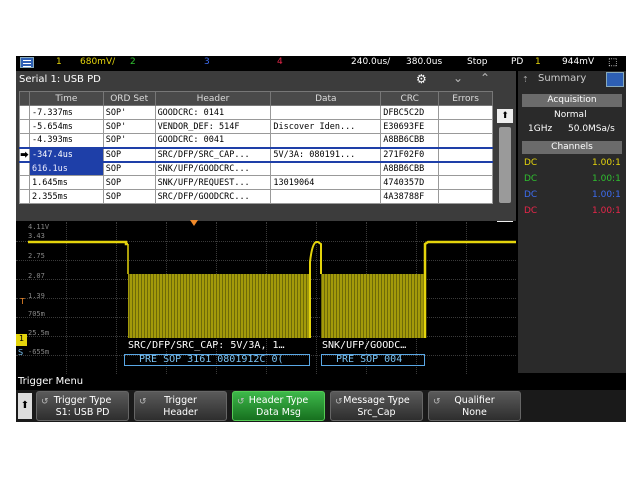  I want to click on ch1-scale: 680mV/, so click(97, 62).